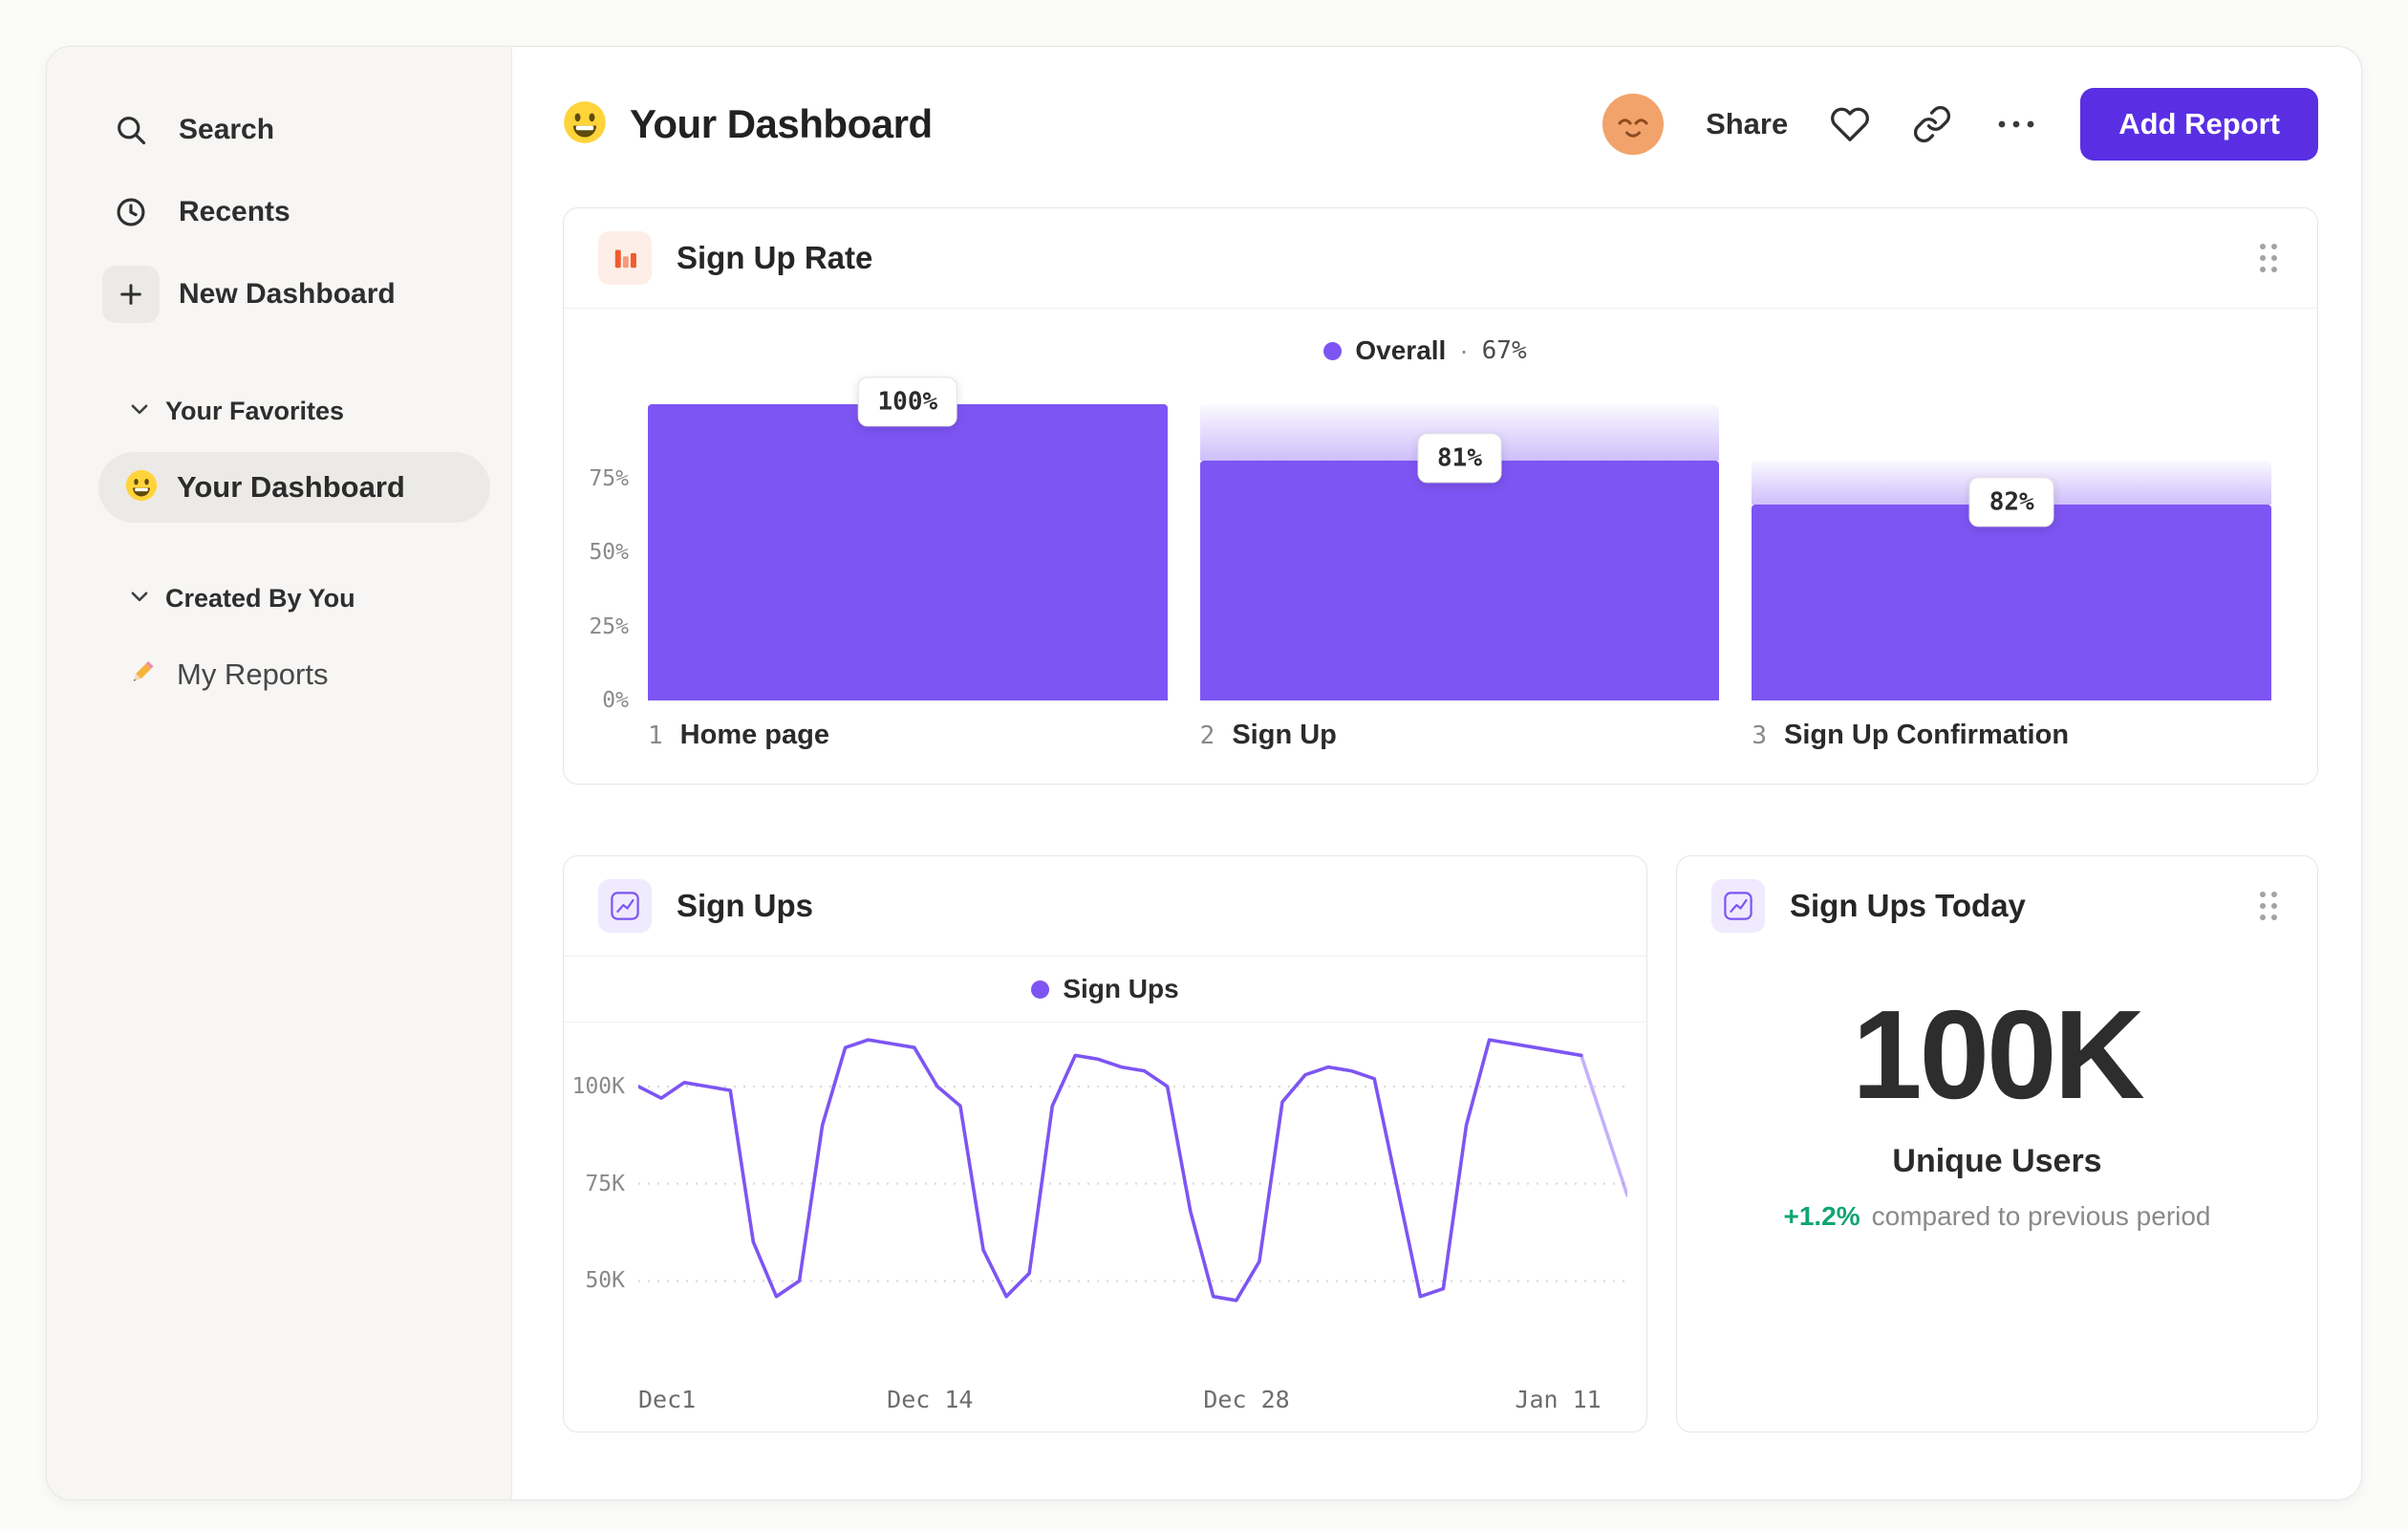  What do you see at coordinates (739, 735) in the screenshot?
I see `funnel-step-label: 1 Home page` at bounding box center [739, 735].